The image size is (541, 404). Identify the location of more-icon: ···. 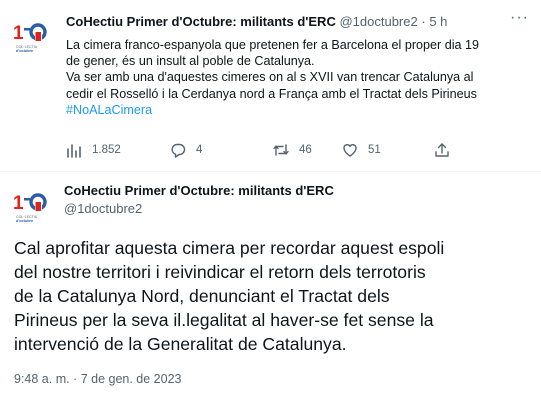
(519, 18).